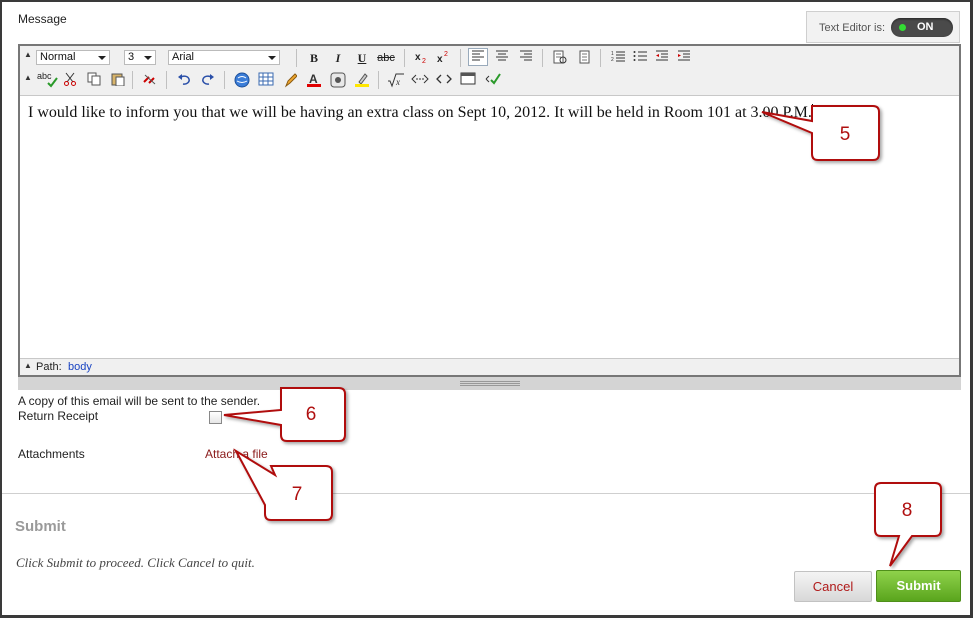  I want to click on find-icon, so click(560, 58).